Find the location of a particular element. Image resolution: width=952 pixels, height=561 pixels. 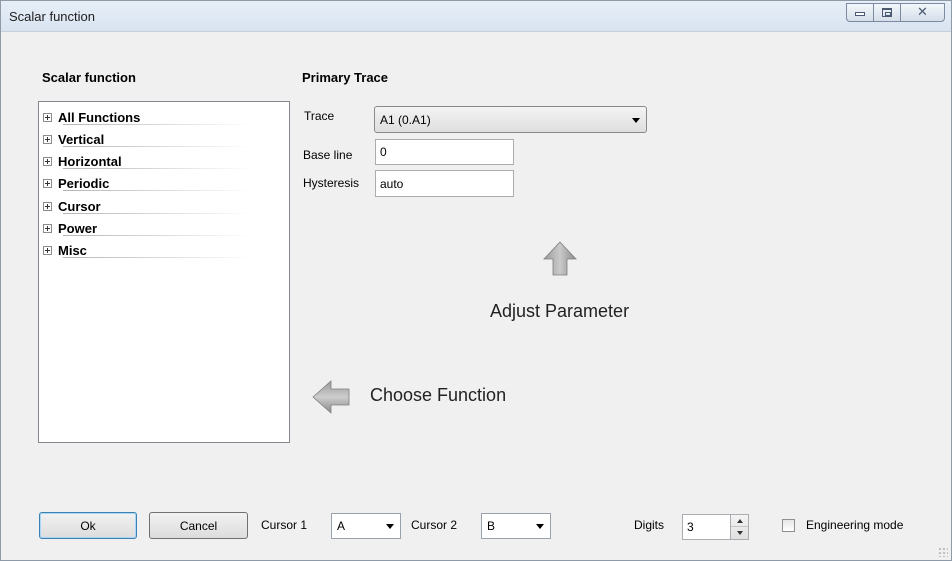

trace-select: A1 (0.A1) is located at coordinates (510, 119).